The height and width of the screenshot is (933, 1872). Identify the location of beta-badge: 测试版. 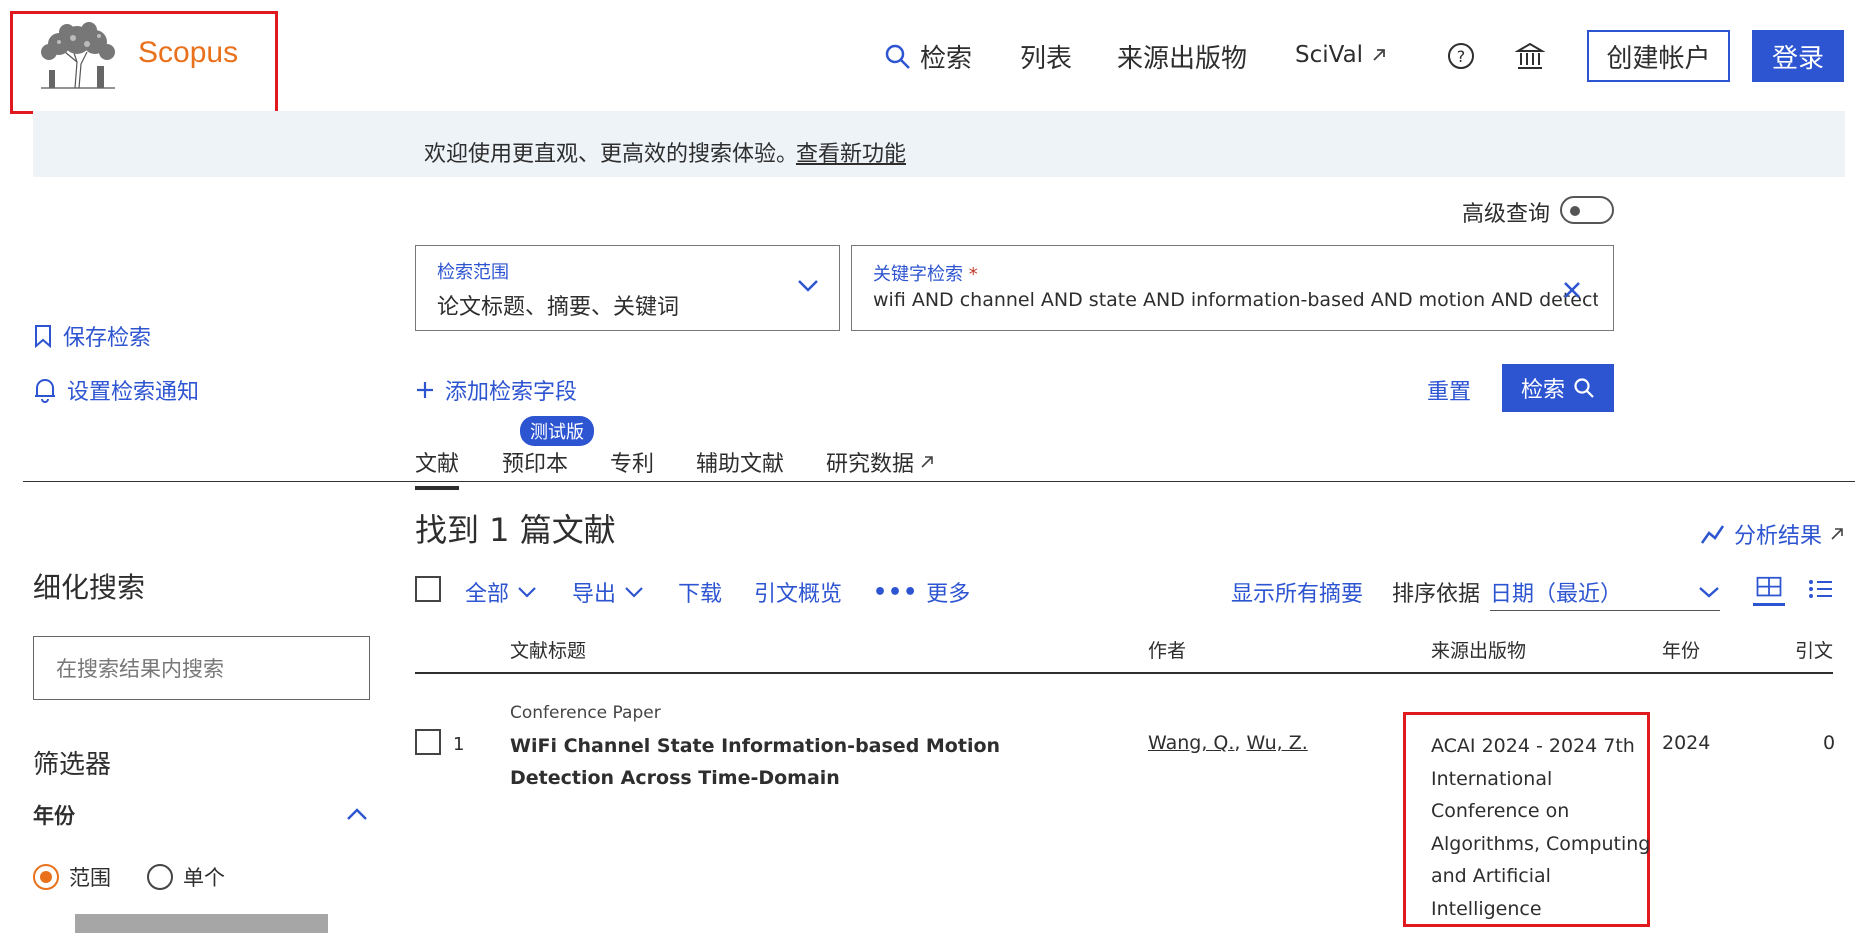
(557, 431).